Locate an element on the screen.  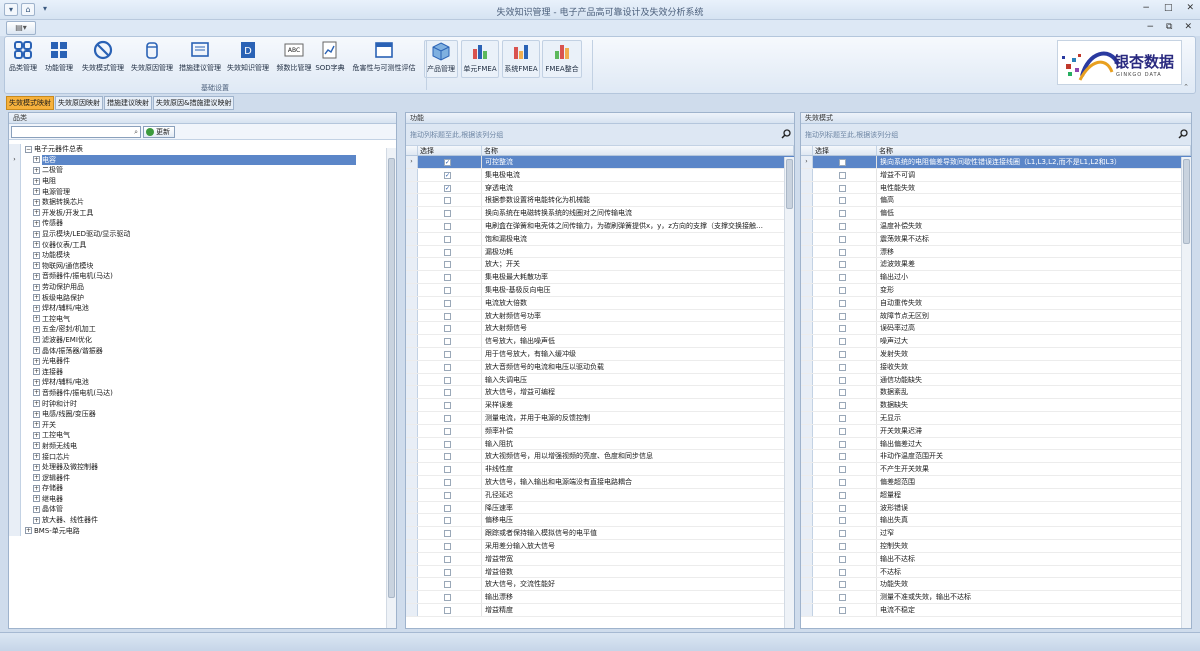
table-row: 降压速率 is located at coordinates (600, 508).